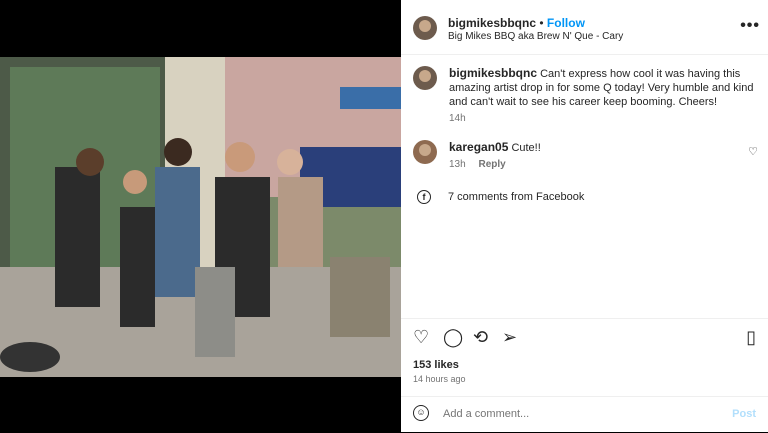  Describe the element at coordinates (573, 414) in the screenshot. I see `comment-input` at that location.